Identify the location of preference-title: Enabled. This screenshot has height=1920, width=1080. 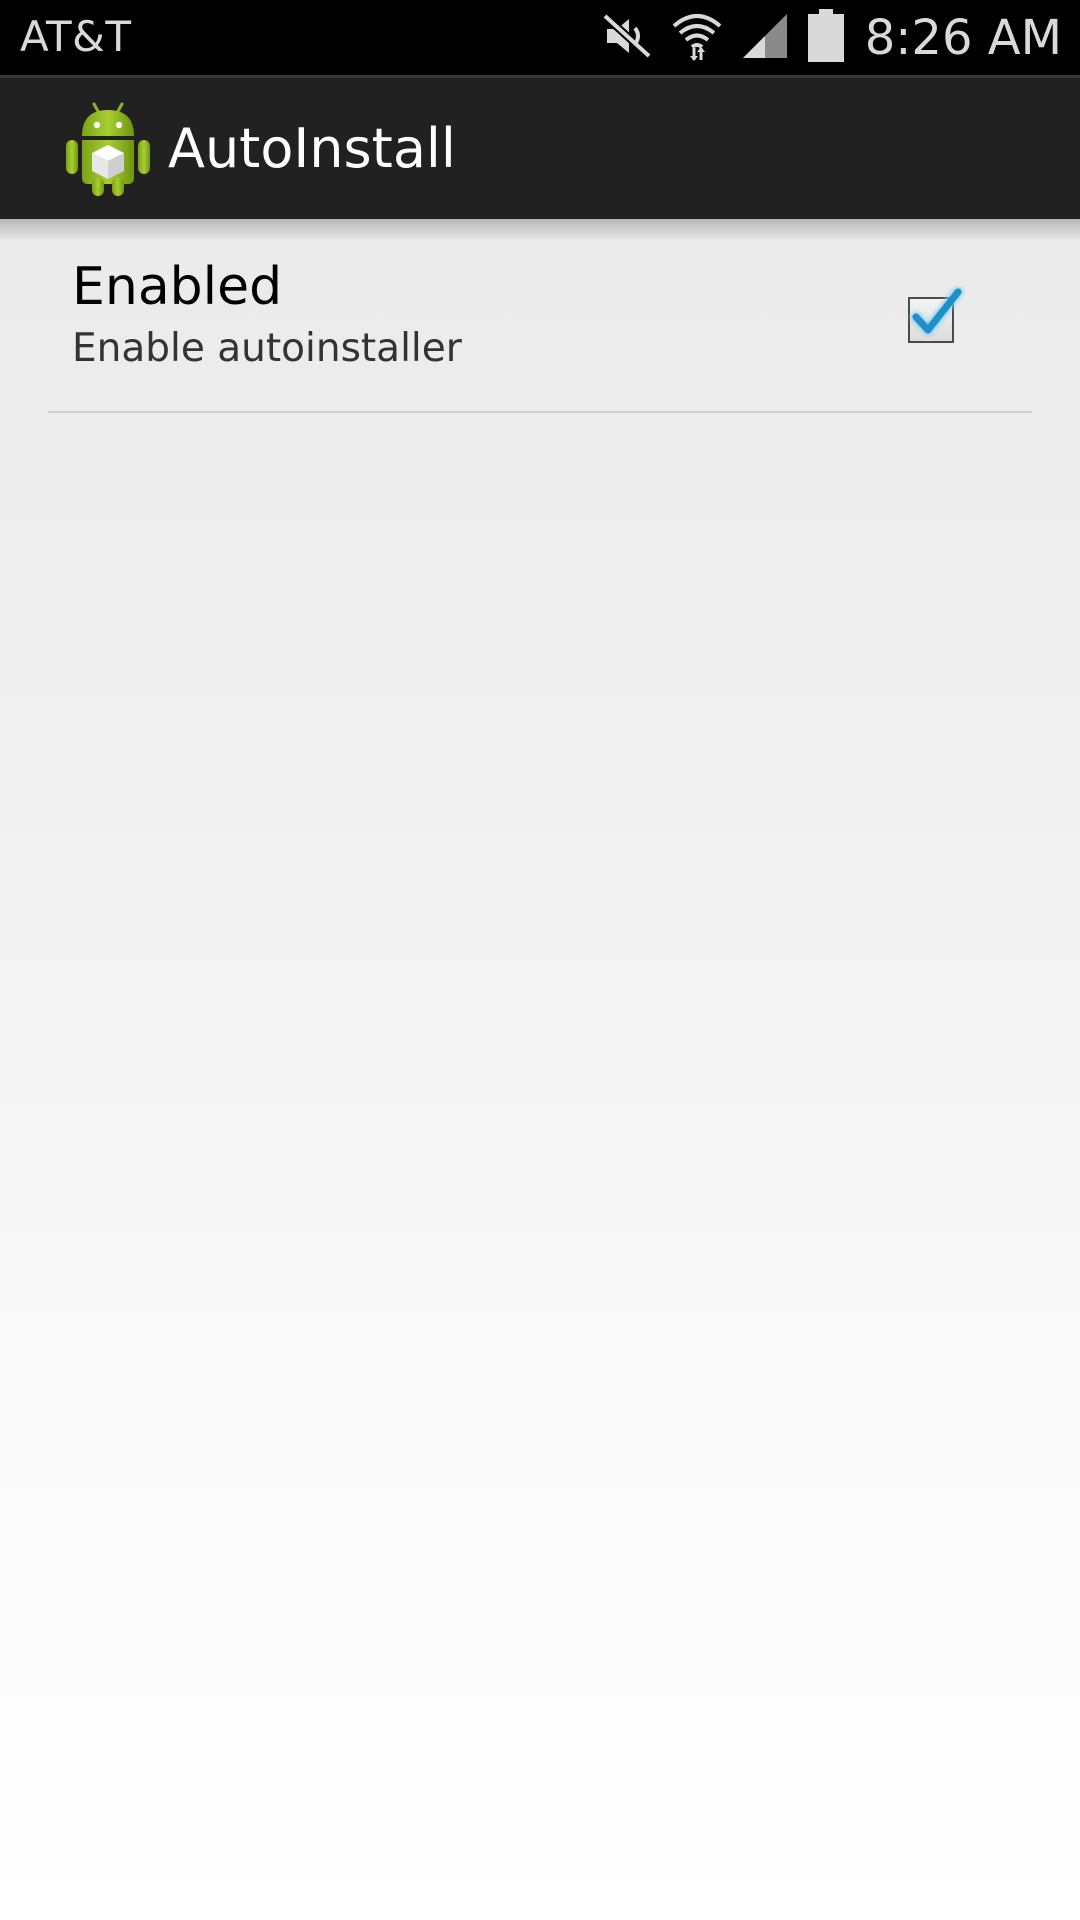
(177, 287).